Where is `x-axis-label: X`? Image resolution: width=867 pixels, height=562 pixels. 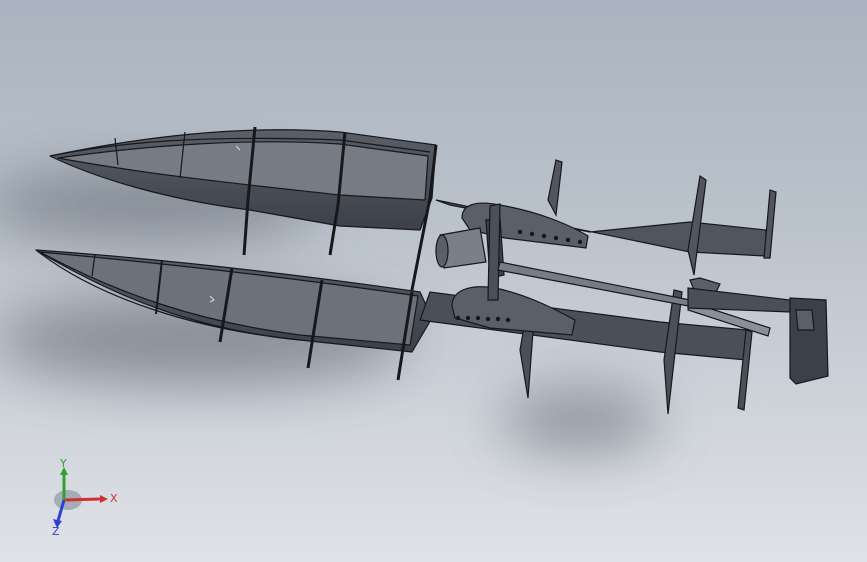 x-axis-label: X is located at coordinates (114, 498).